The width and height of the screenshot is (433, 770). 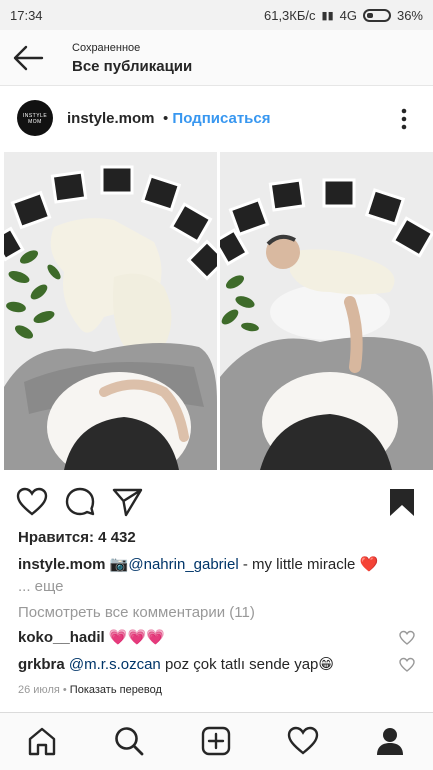 I want to click on battery-icon, so click(x=376, y=15).